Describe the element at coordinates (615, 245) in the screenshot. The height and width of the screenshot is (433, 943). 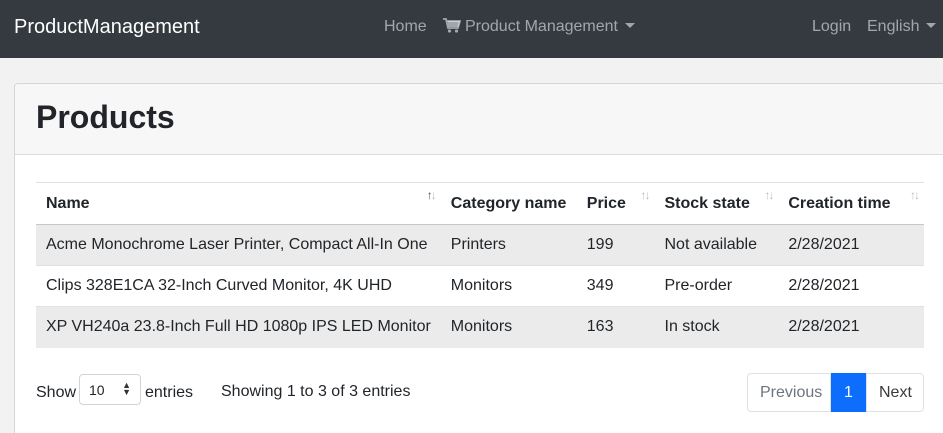
I see `cell-price: 199` at that location.